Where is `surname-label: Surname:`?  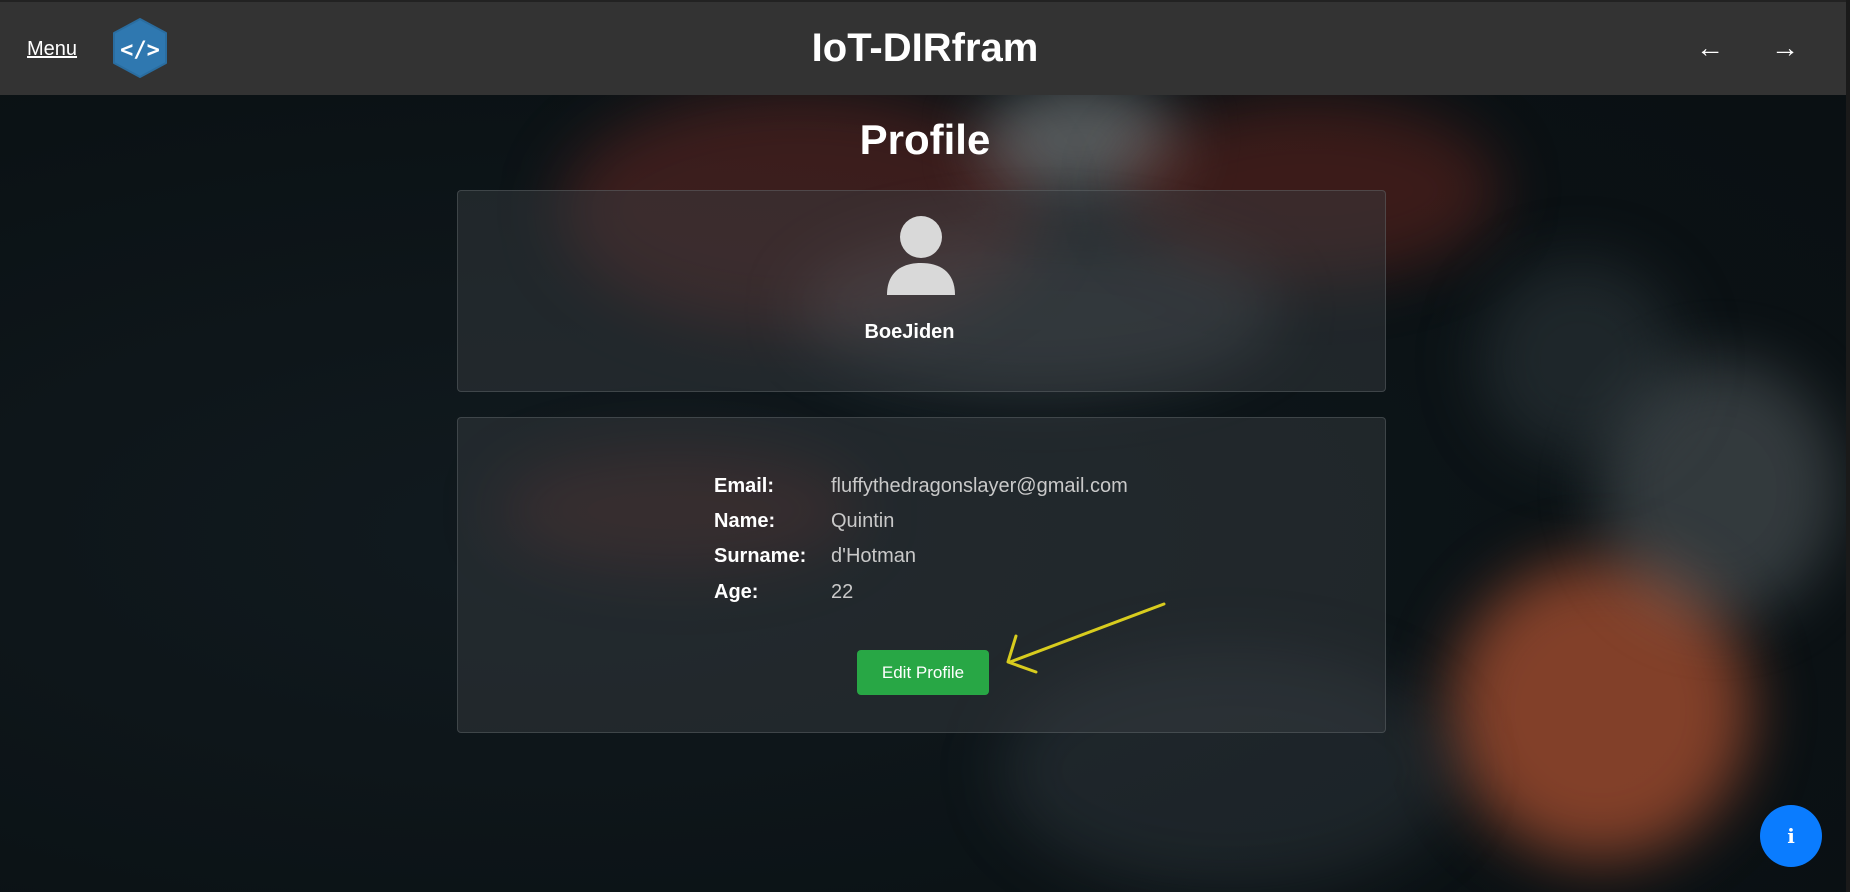 surname-label: Surname: is located at coordinates (760, 556).